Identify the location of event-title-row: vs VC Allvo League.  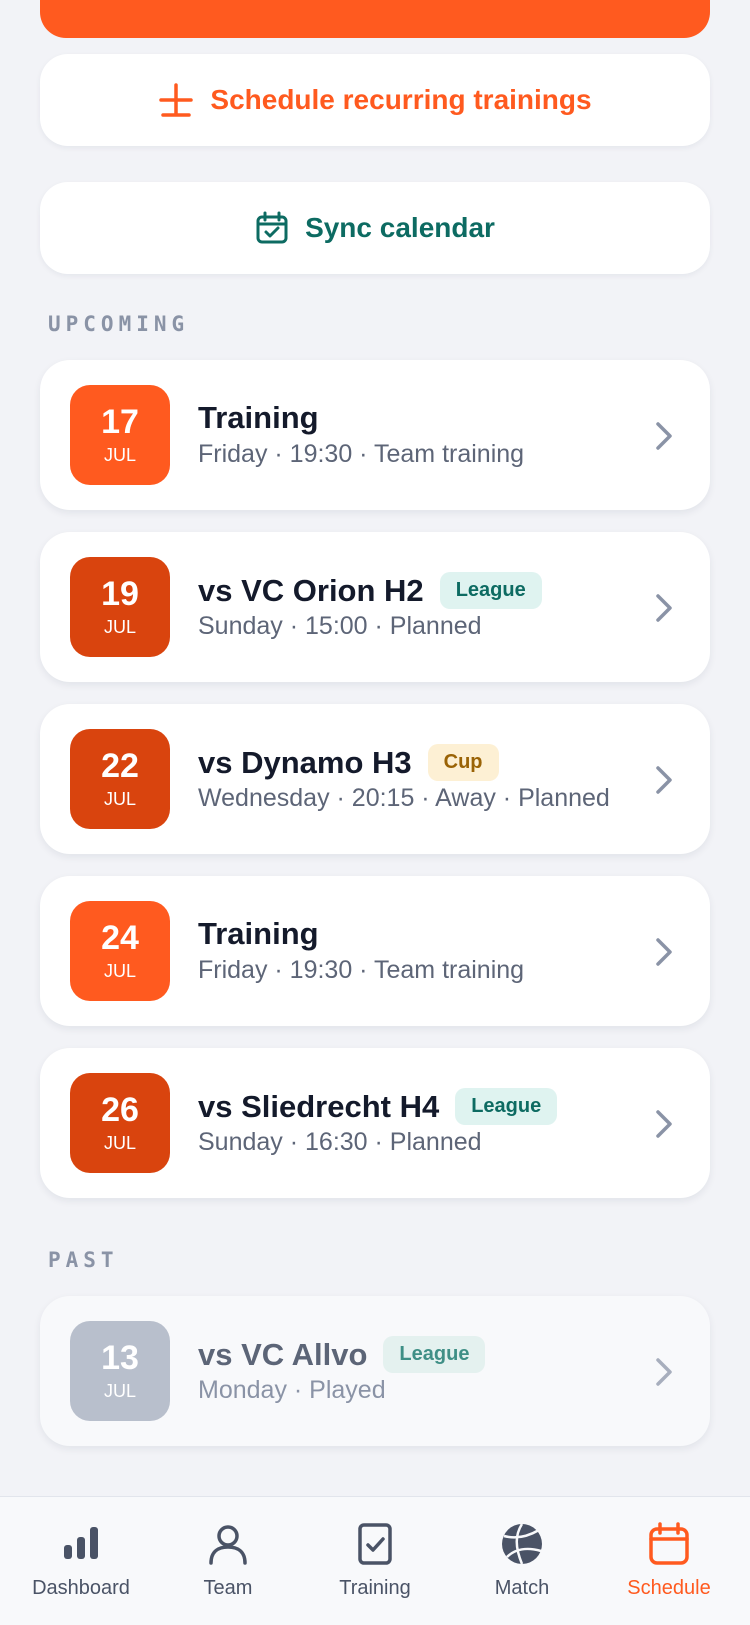
(342, 1354).